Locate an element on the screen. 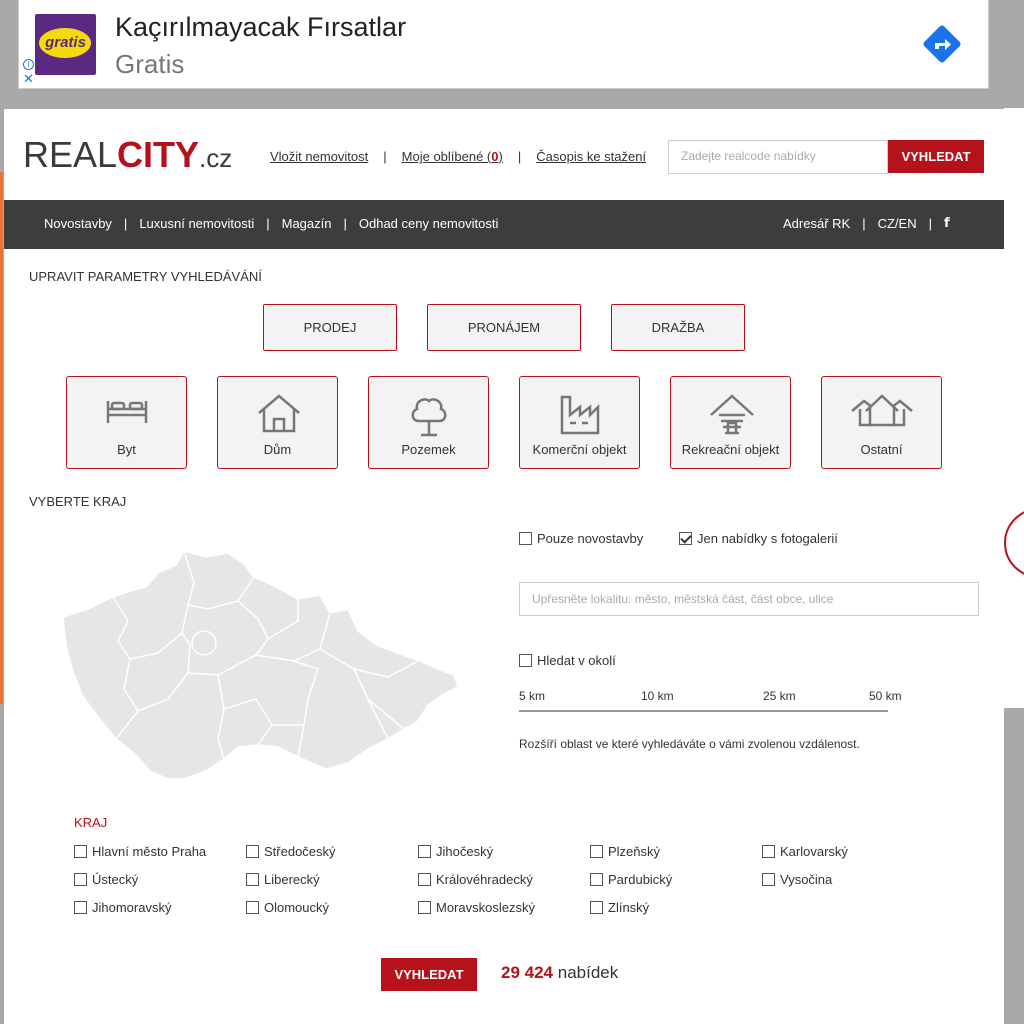  close-icon: ✕ is located at coordinates (28, 78).